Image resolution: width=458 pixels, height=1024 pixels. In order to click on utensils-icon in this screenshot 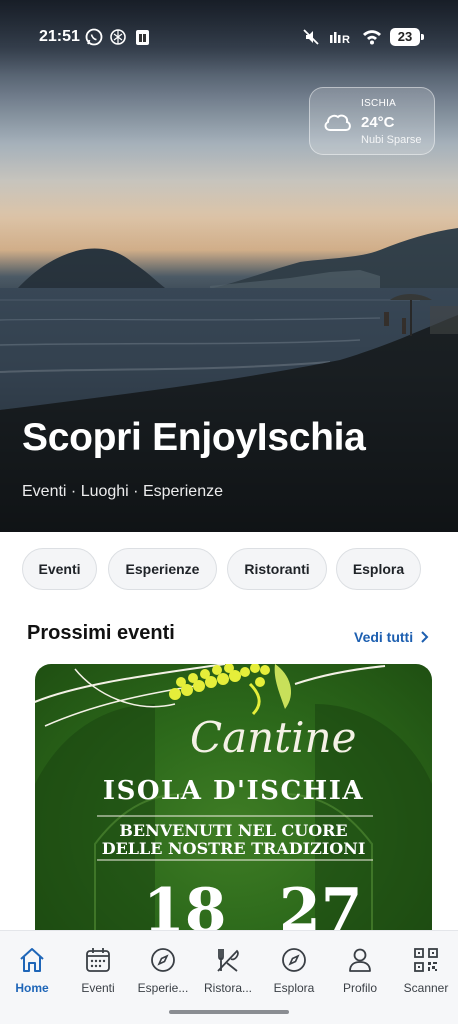, I will do `click(228, 960)`.